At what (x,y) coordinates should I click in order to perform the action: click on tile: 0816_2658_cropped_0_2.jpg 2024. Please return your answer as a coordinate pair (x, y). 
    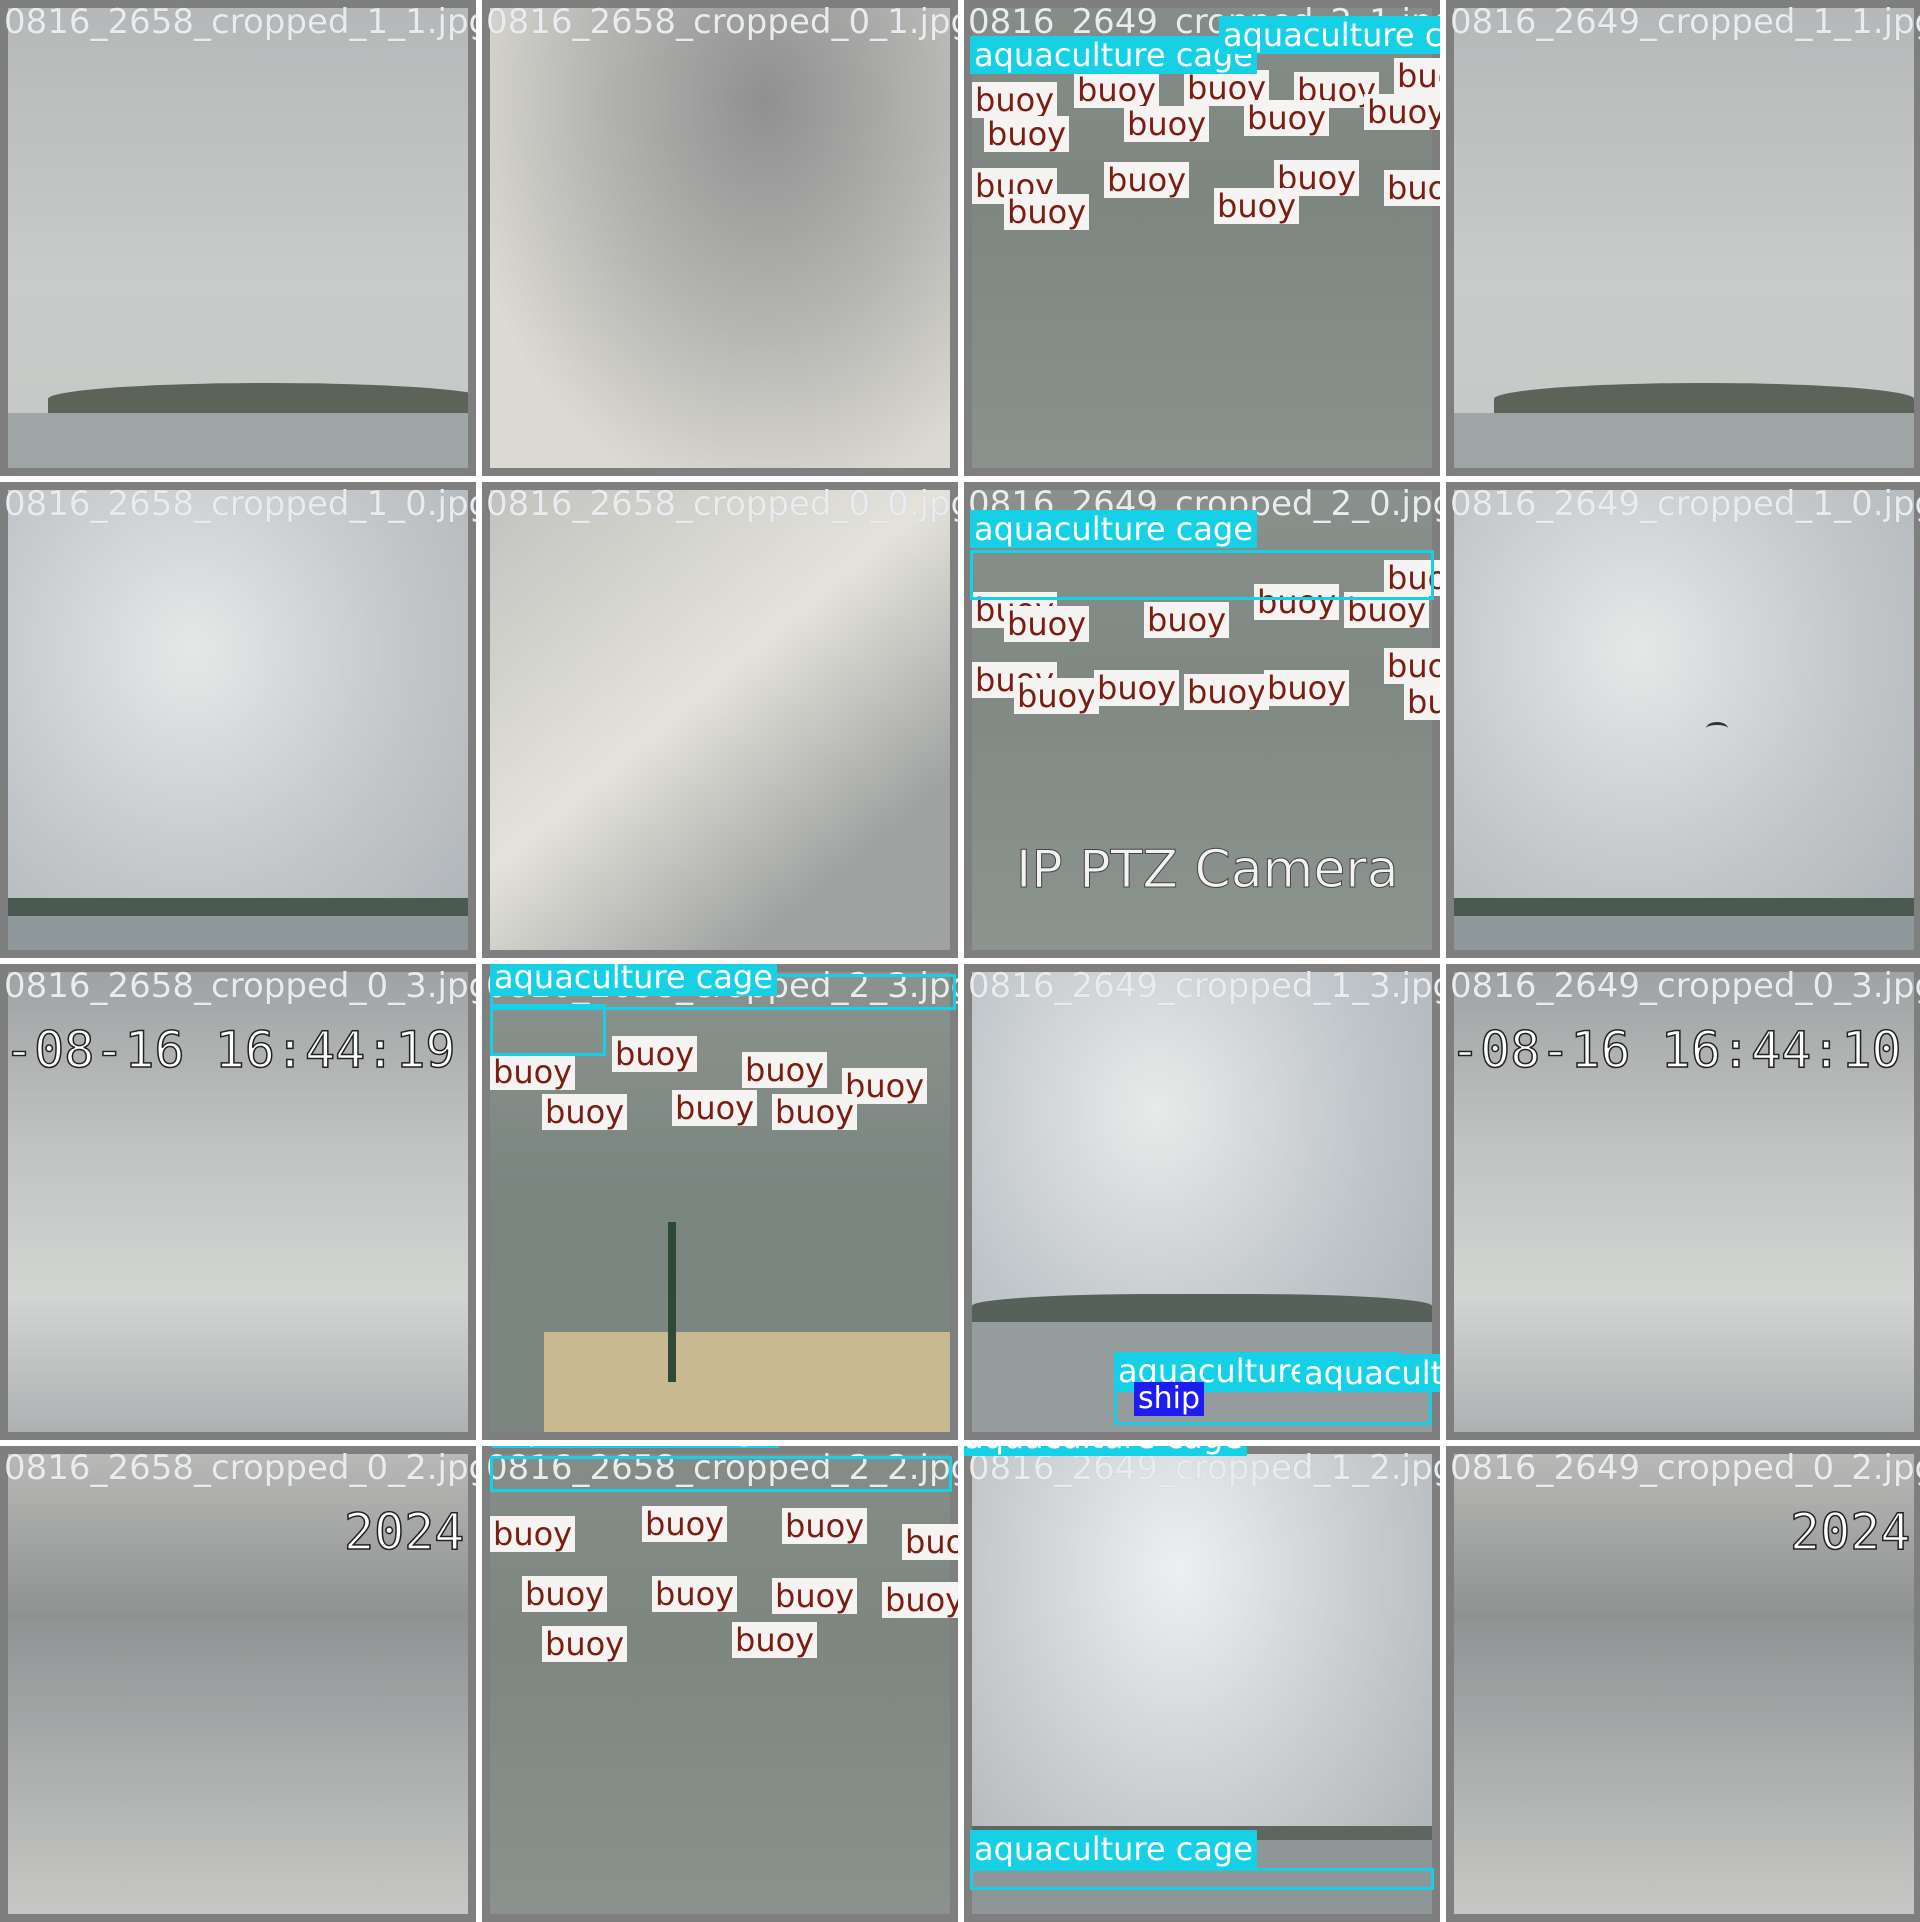
    Looking at the image, I should click on (238, 1684).